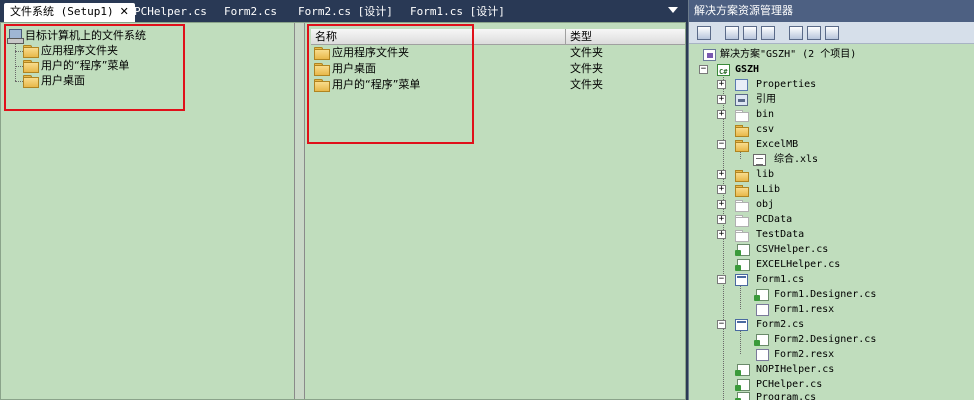 The height and width of the screenshot is (400, 974). I want to click on tree-item-pcdata: + PCData, so click(842, 220).